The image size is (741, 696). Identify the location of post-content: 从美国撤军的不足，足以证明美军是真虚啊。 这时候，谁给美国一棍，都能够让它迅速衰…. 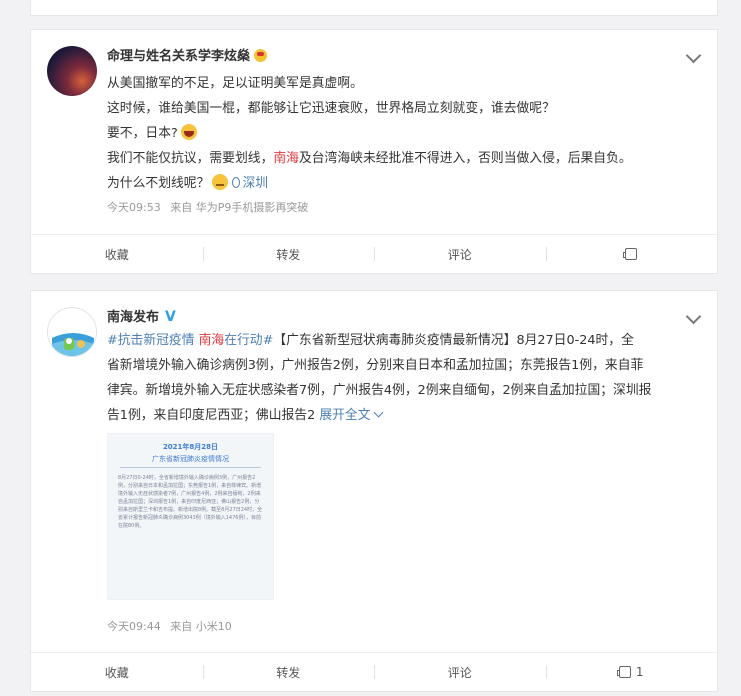
(397, 133).